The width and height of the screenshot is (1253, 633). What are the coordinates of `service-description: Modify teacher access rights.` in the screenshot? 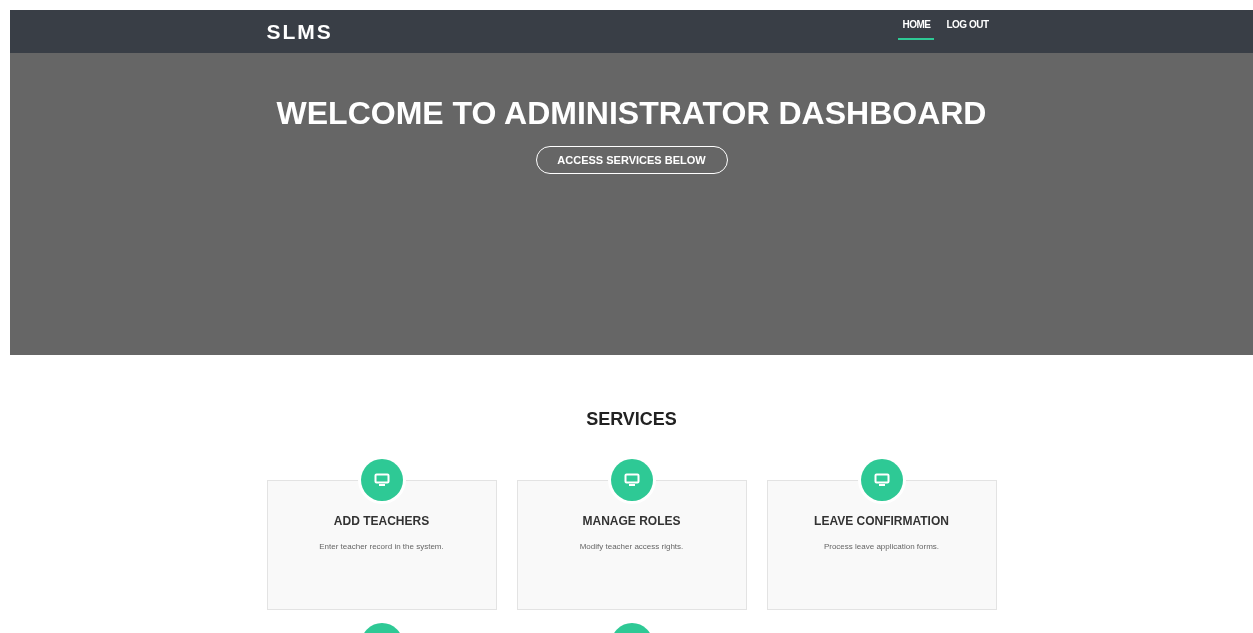 It's located at (631, 546).